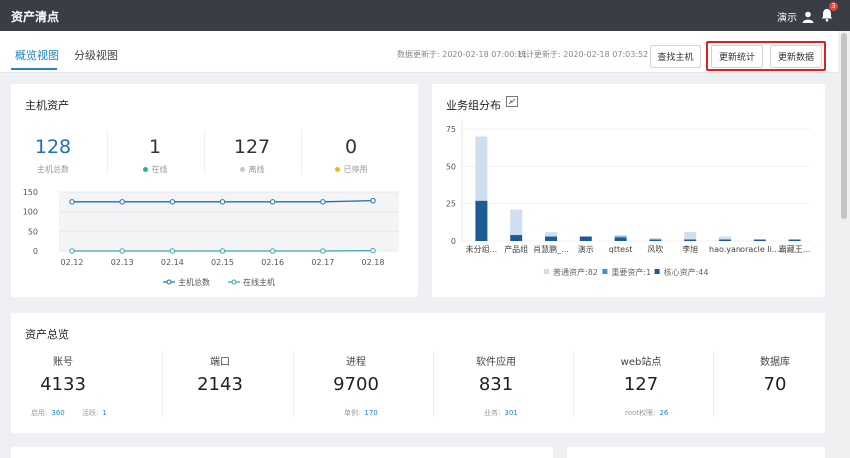  I want to click on x-tick-label: 李旭, so click(690, 249).